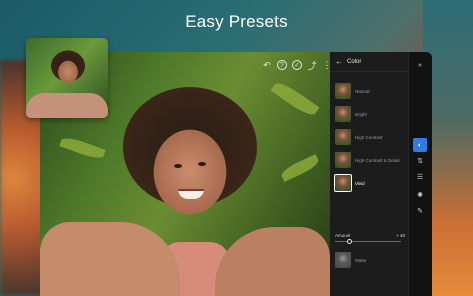 This screenshot has width=473, height=296. Describe the element at coordinates (420, 145) in the screenshot. I see `presets-icon: ◐` at that location.